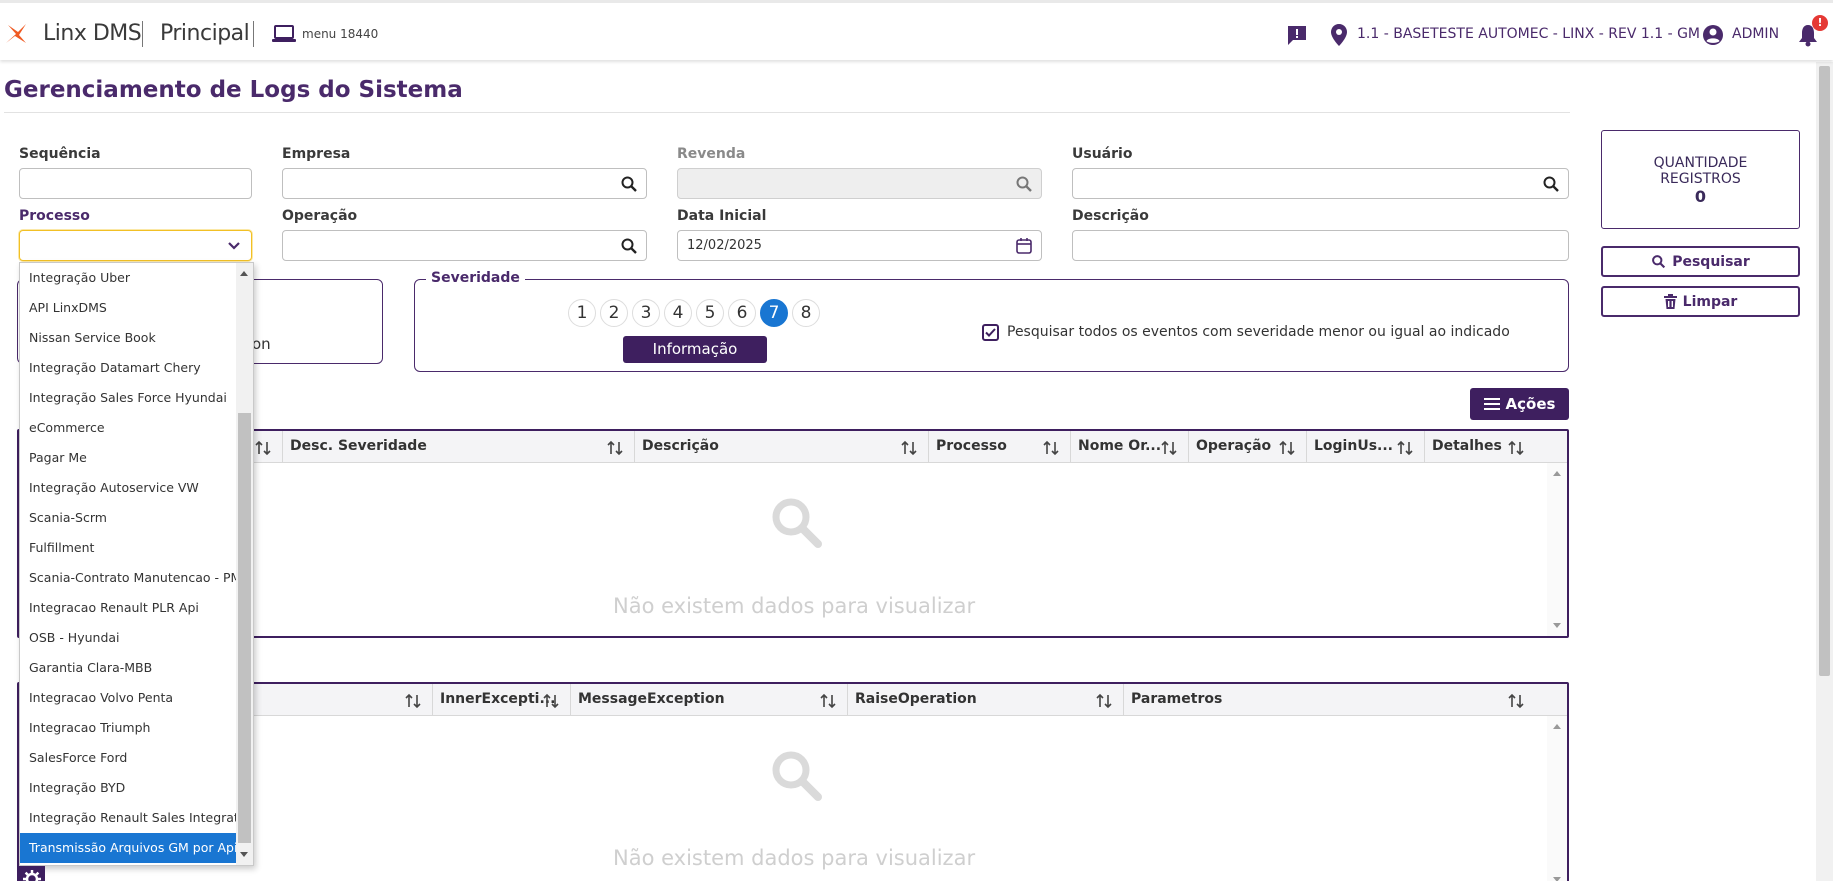 This screenshot has width=1833, height=881. I want to click on laptop-icon, so click(284, 34).